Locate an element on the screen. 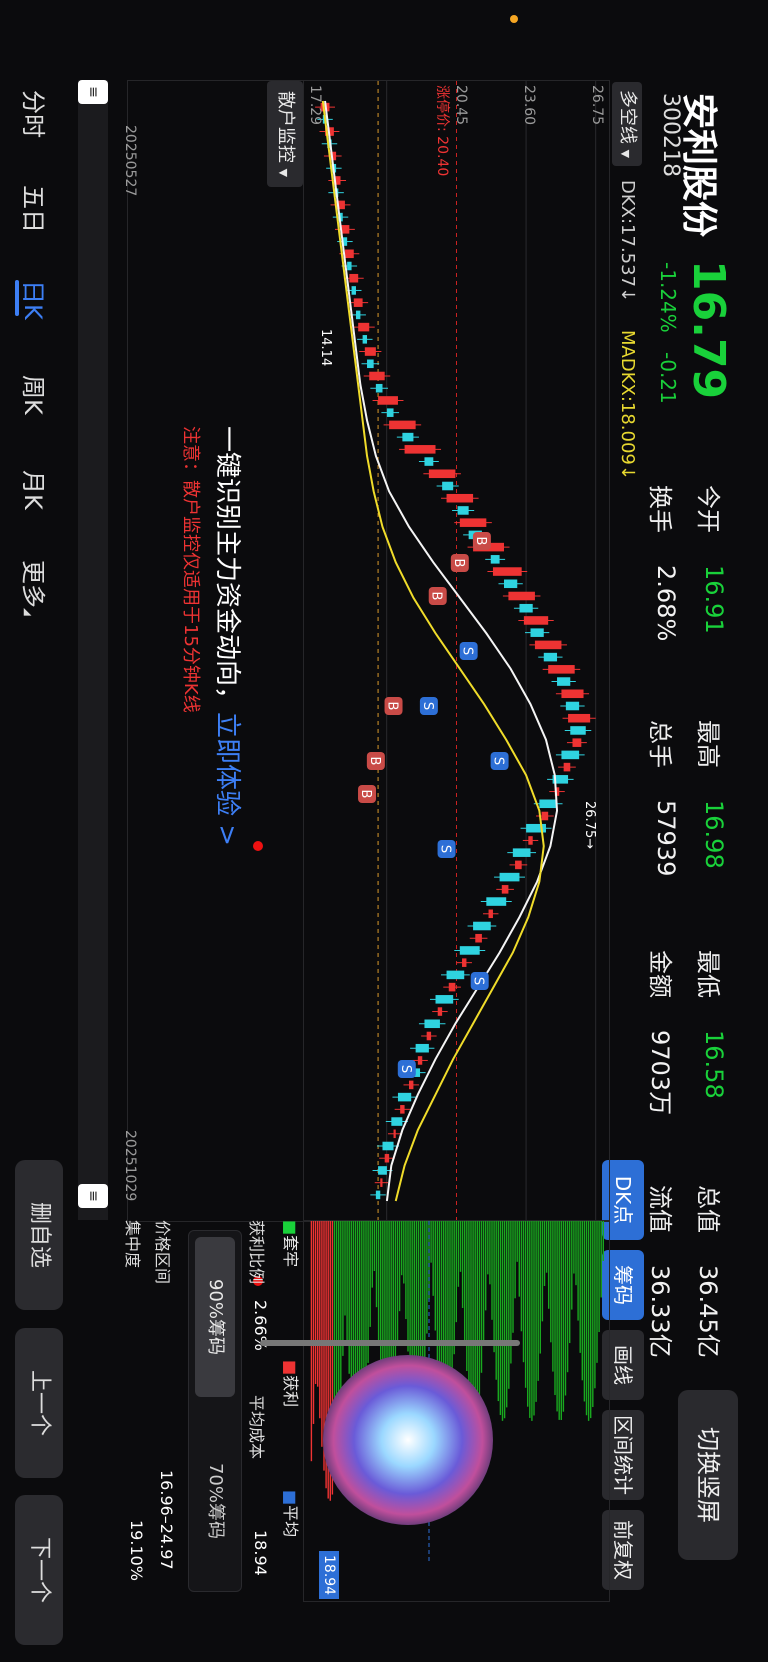  monitor-select: 散户监控 ▼ is located at coordinates (285, 134).